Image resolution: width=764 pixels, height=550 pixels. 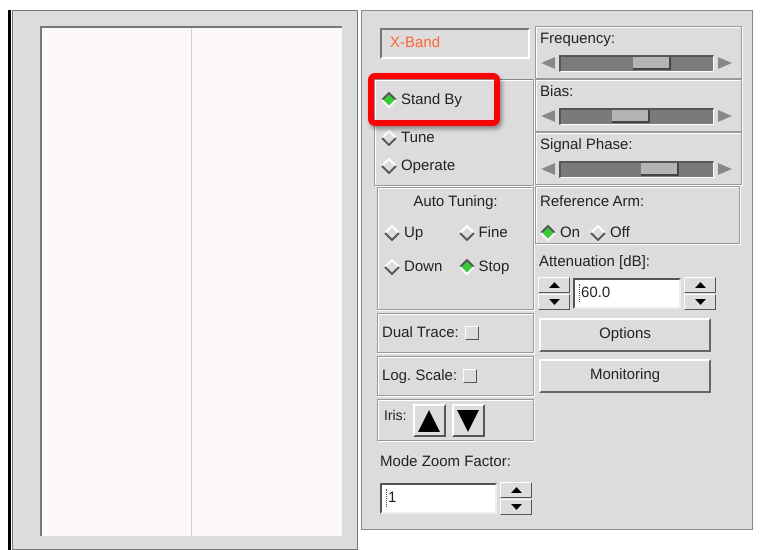 What do you see at coordinates (578, 39) in the screenshot?
I see `slider-label: Frequency:` at bounding box center [578, 39].